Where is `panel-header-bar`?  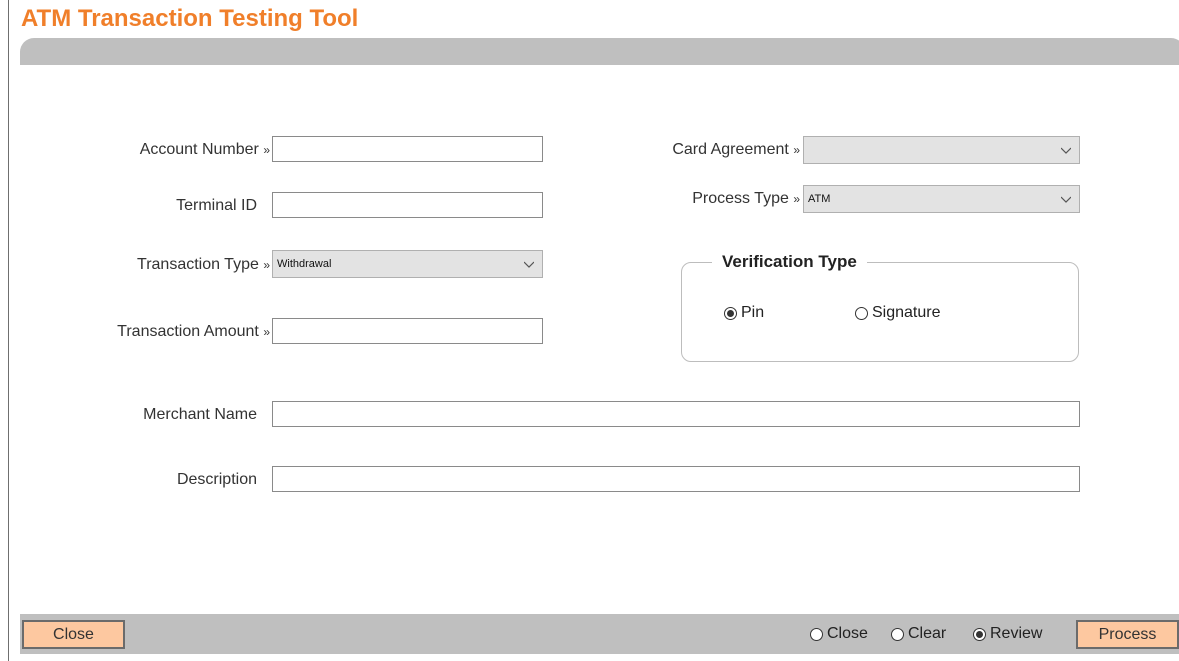
panel-header-bar is located at coordinates (599, 51).